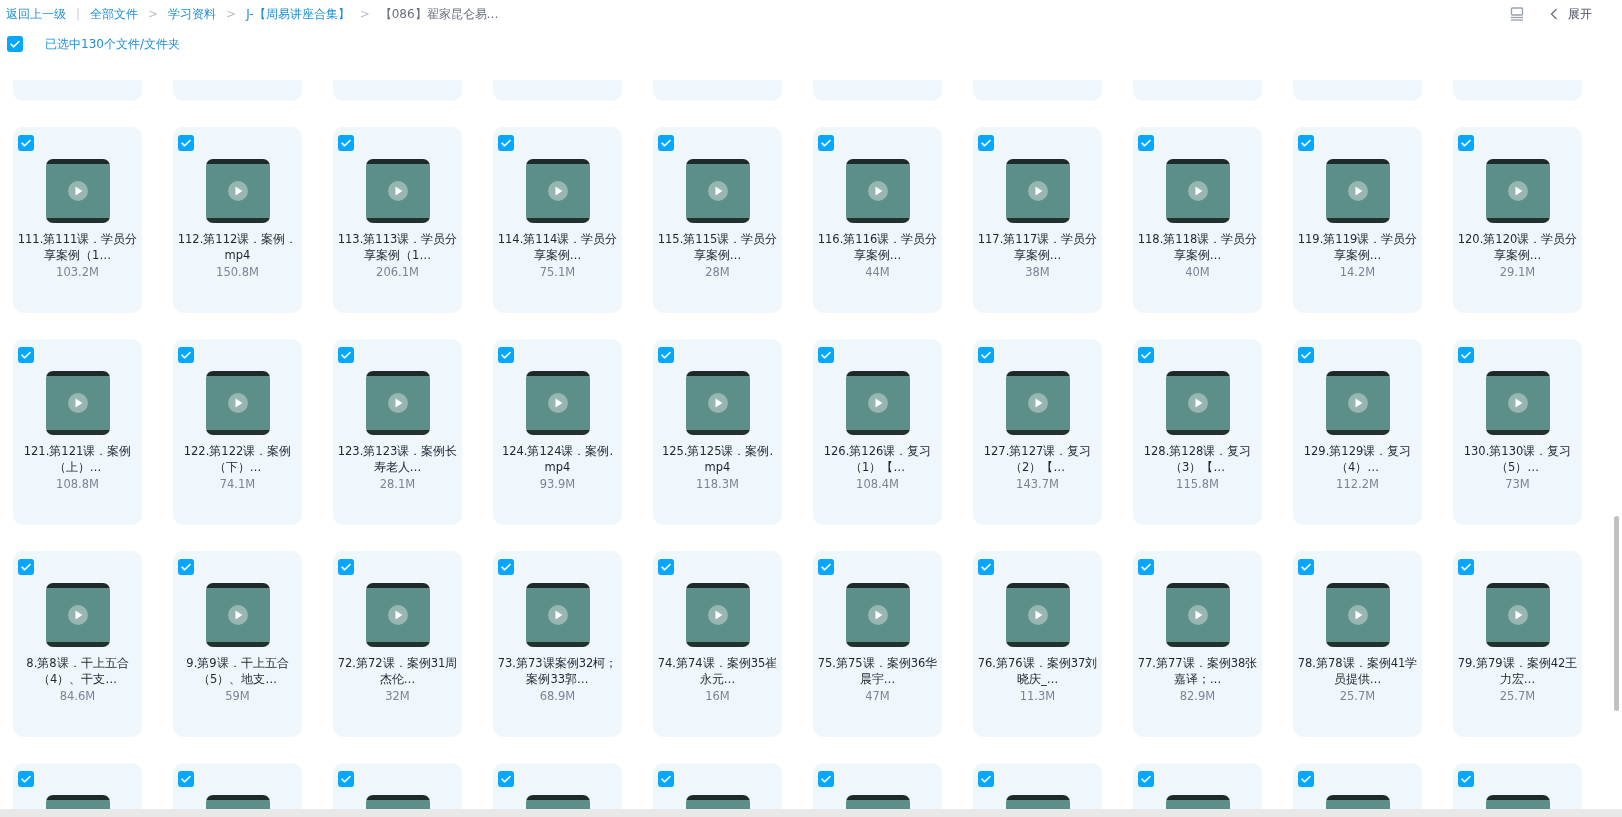 The image size is (1622, 817). I want to click on file-card: 77.第77课．案例38张嘉译；… 82.9M, so click(1197, 644).